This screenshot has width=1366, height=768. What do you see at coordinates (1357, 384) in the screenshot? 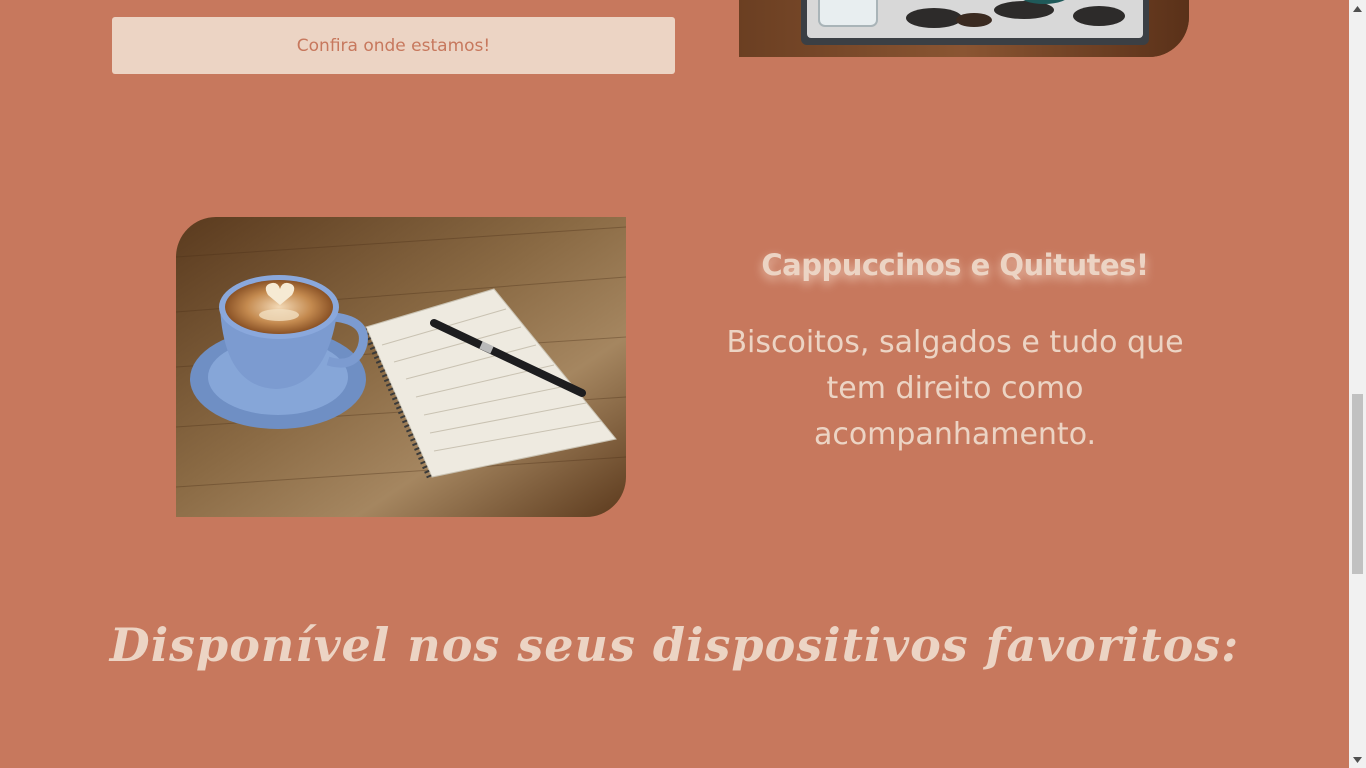
I see `vertical-scrollbar` at bounding box center [1357, 384].